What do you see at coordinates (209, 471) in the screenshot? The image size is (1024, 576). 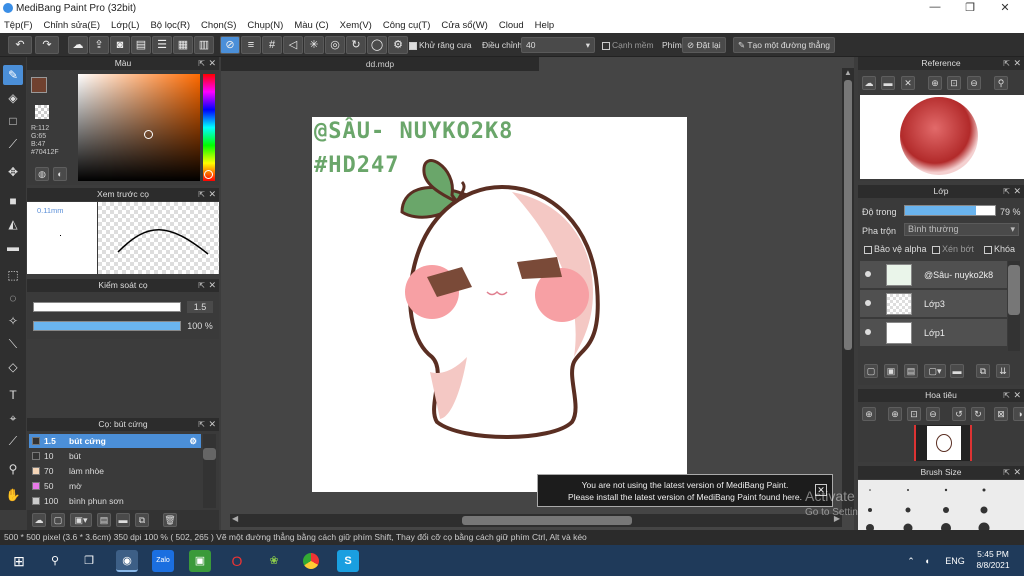 I see `brush-list-scrollbar` at bounding box center [209, 471].